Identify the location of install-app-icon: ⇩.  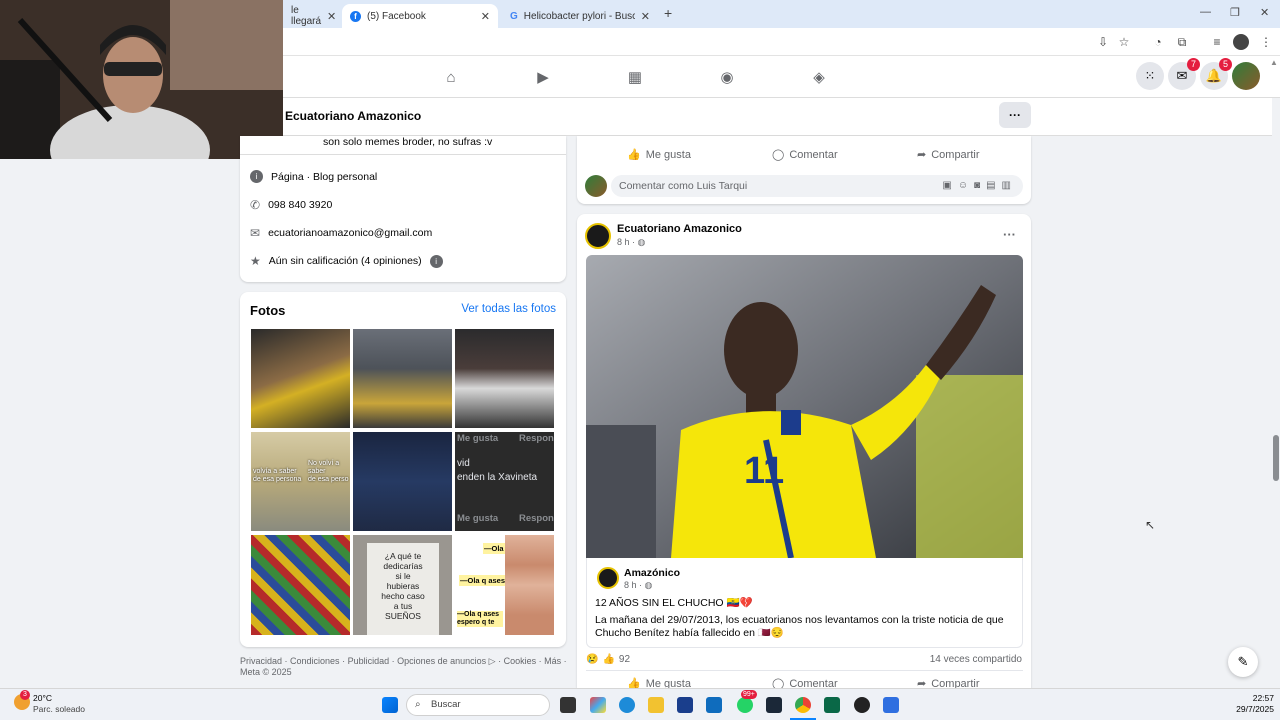
(1103, 42).